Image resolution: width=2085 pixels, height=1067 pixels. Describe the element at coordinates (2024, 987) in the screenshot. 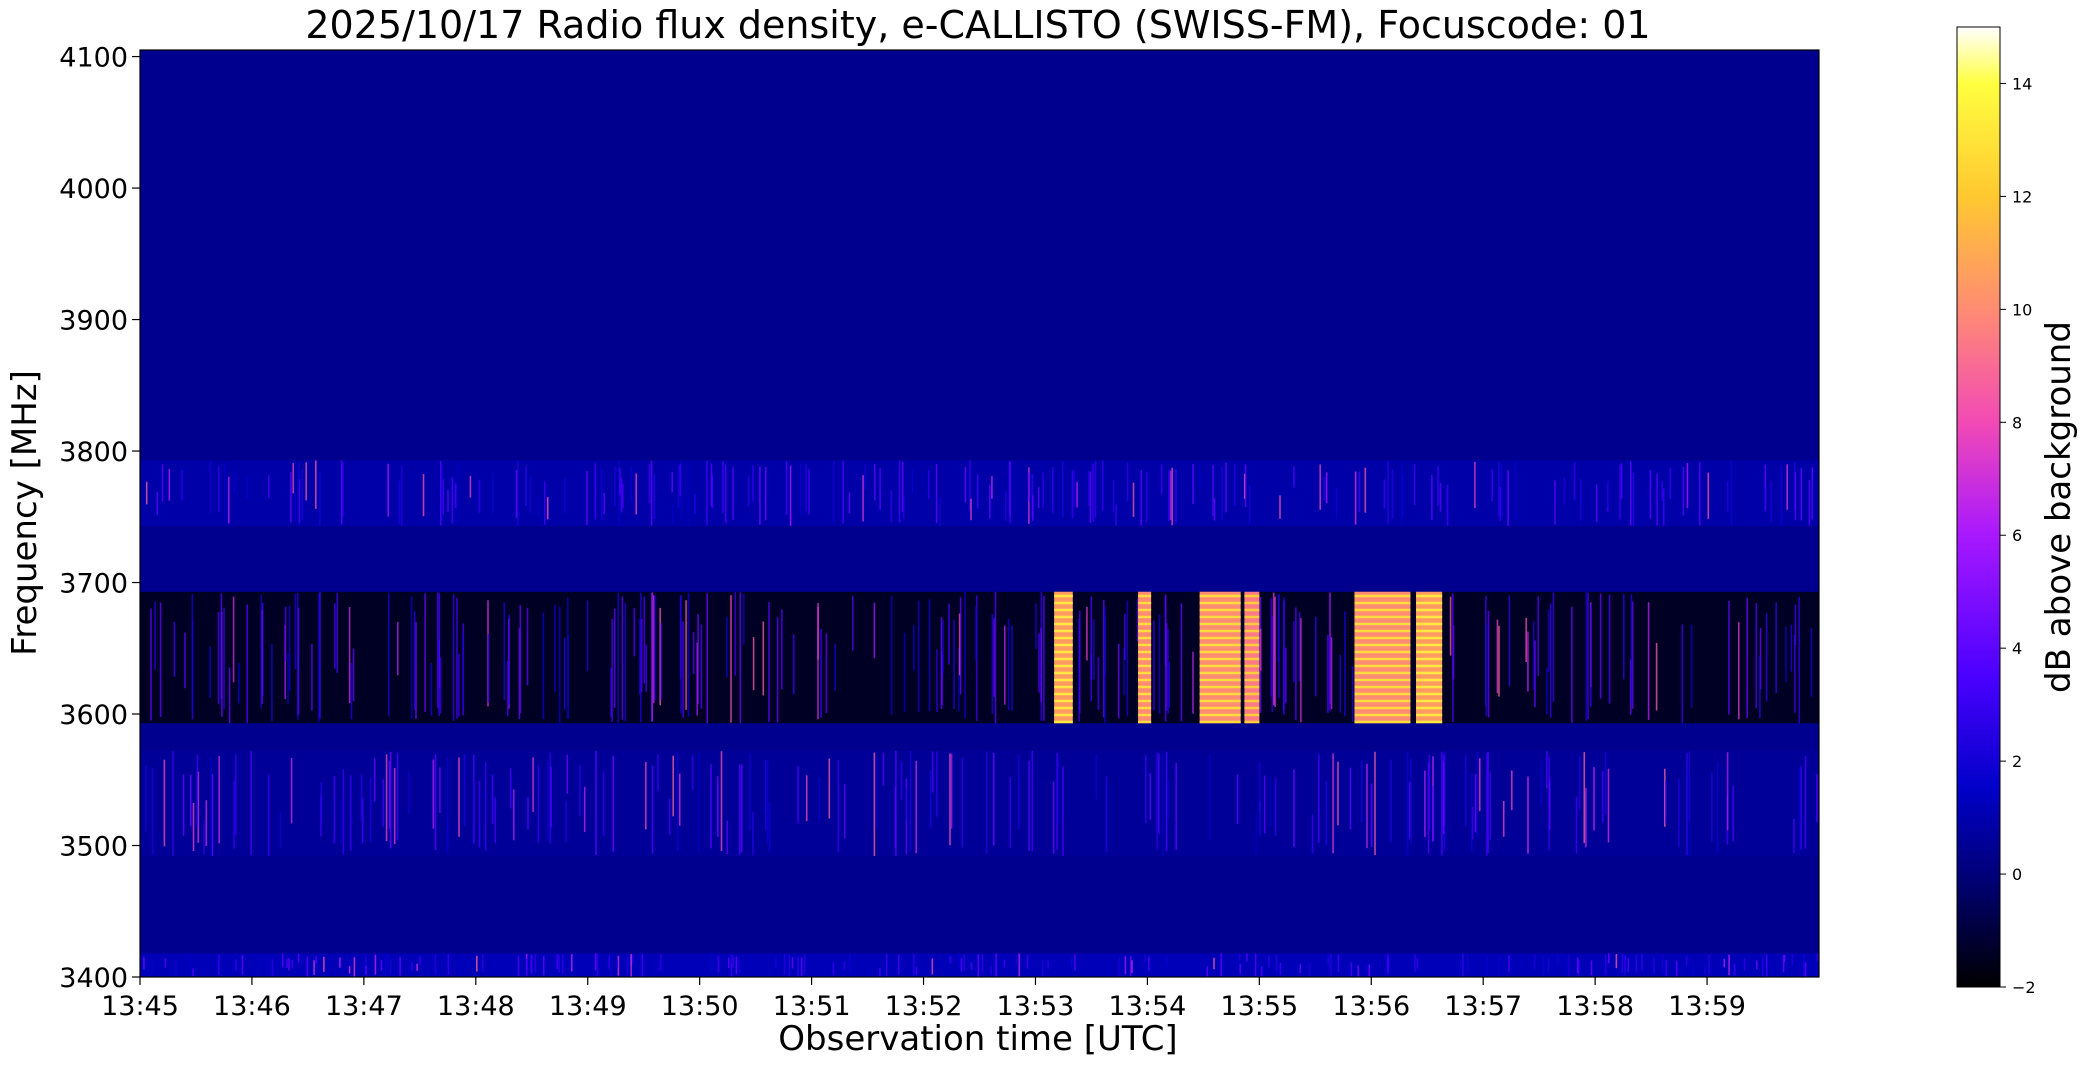

I see `colorbar-tick-label: −2` at that location.